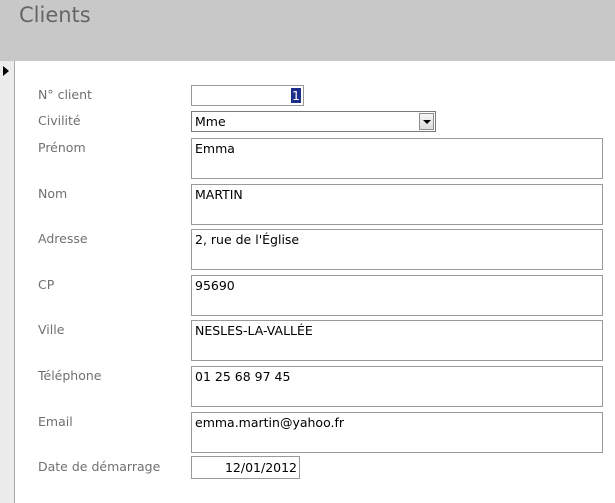  I want to click on last-name-label: Nom, so click(53, 193).